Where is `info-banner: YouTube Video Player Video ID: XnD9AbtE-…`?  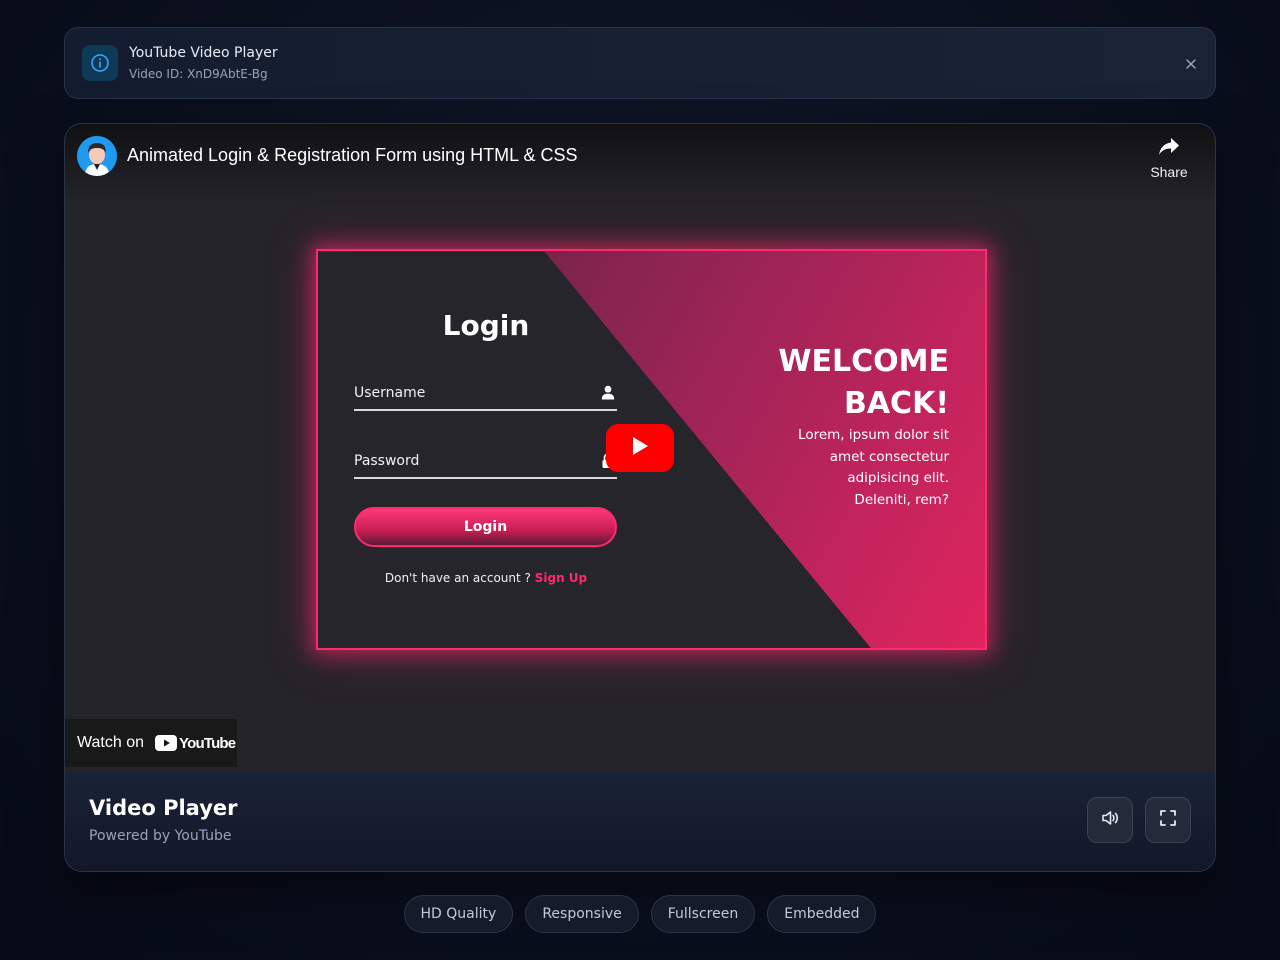
info-banner: YouTube Video Player Video ID: XnD9AbtE-… is located at coordinates (640, 63).